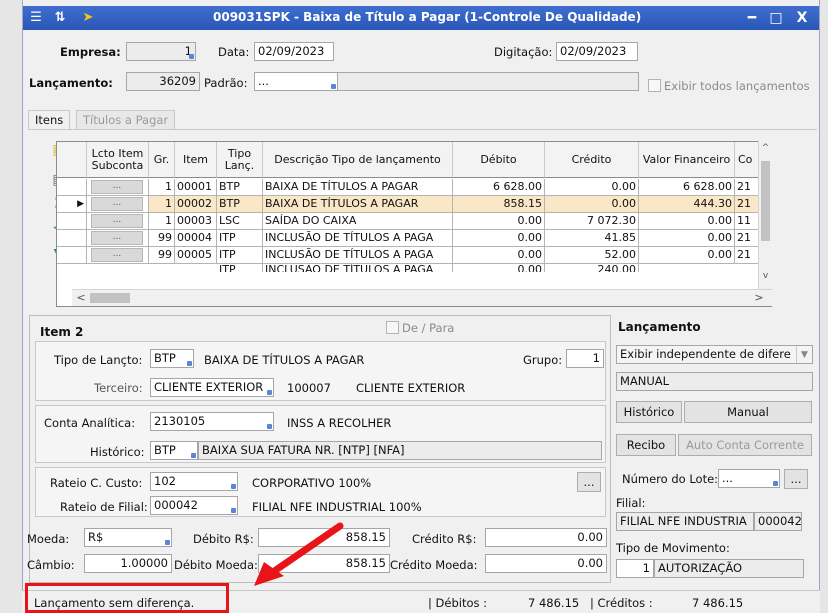 The height and width of the screenshot is (613, 828). I want to click on tipo-lancto-field: BTP, so click(172, 358).